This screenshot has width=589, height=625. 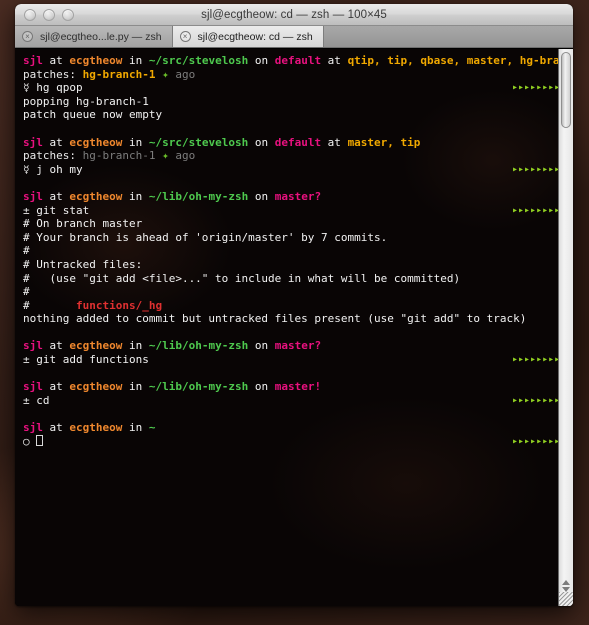 What do you see at coordinates (334, 142) in the screenshot?
I see `prompt-at2: at` at bounding box center [334, 142].